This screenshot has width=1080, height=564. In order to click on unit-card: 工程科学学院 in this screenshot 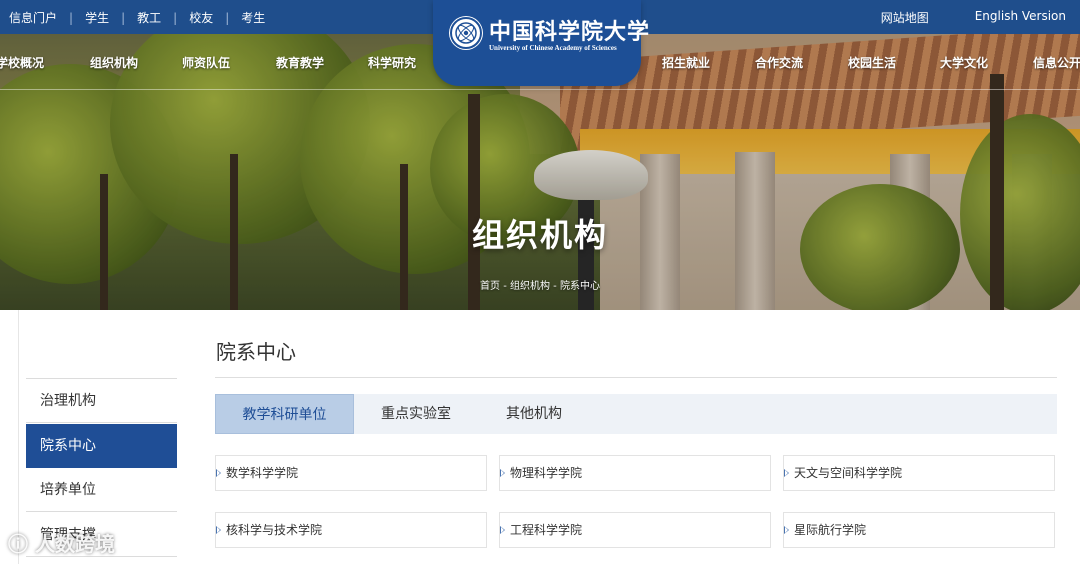, I will do `click(635, 530)`.